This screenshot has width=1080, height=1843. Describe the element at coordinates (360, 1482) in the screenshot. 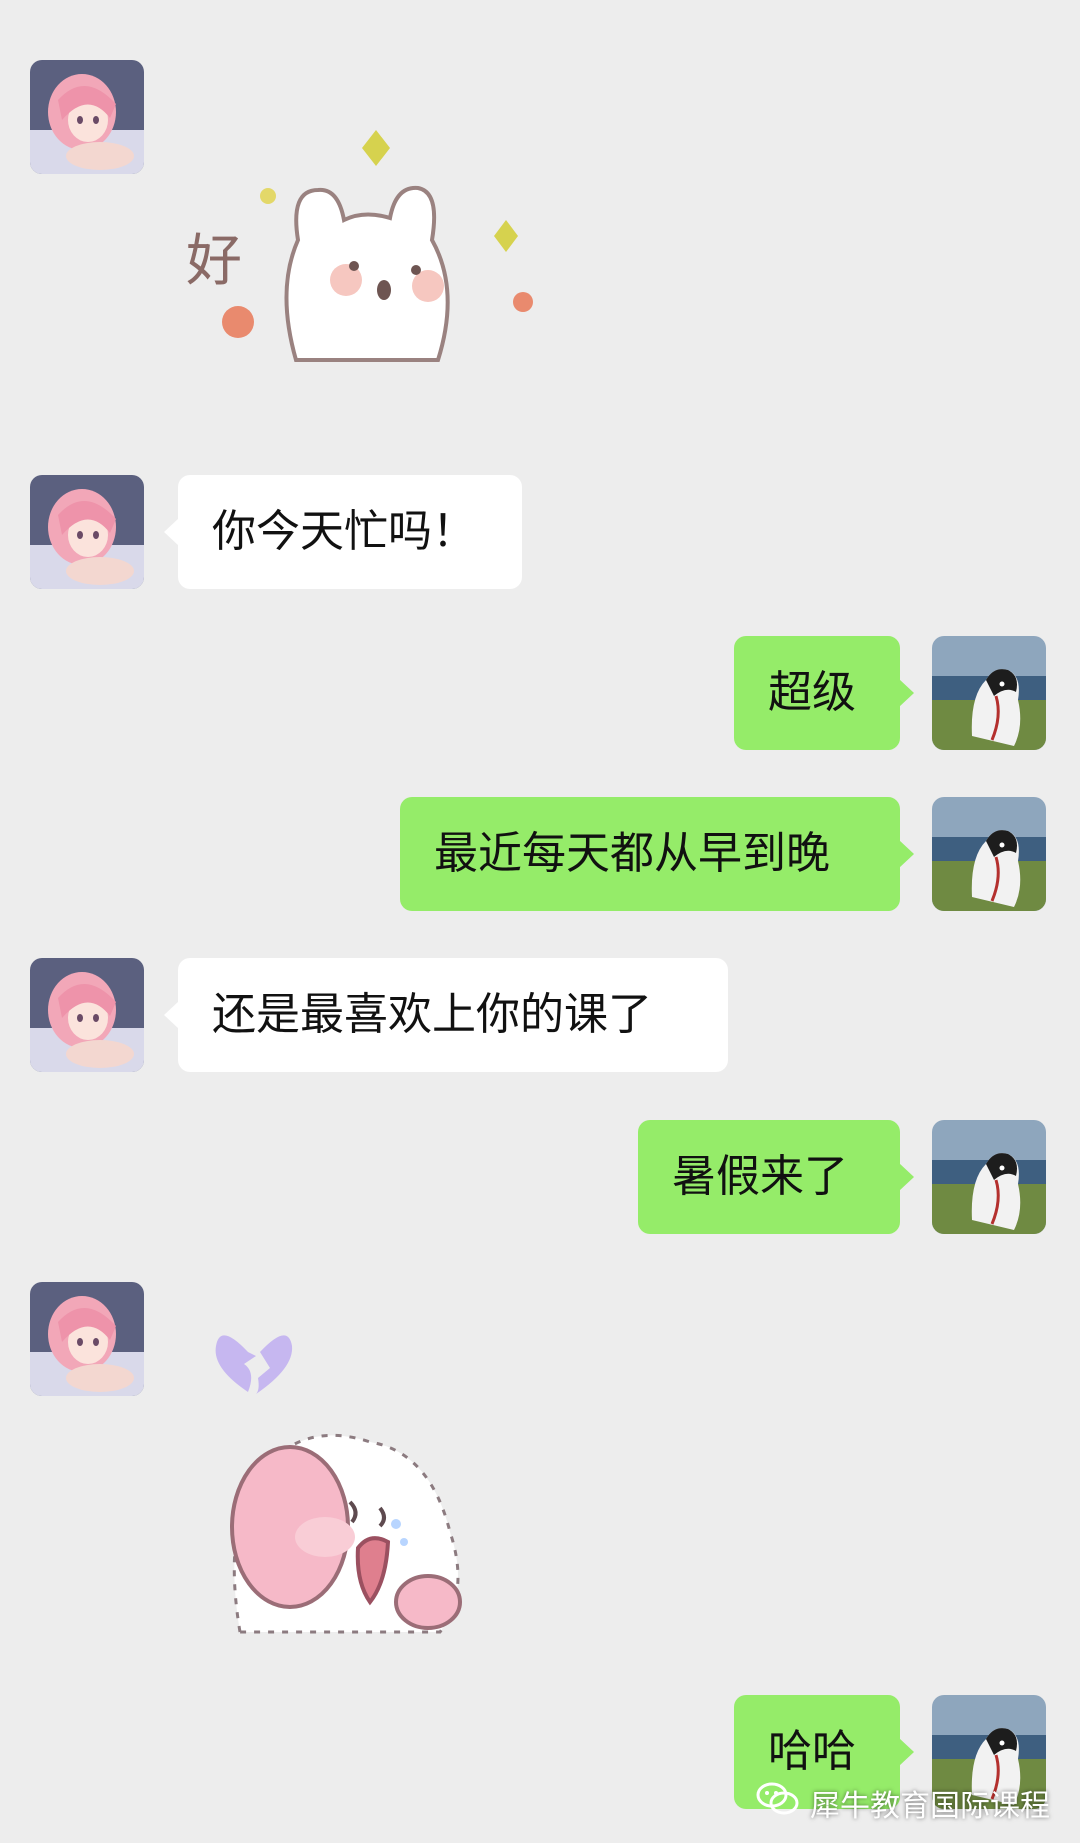

I see `bunny-crying-broken-heart-sticker` at that location.